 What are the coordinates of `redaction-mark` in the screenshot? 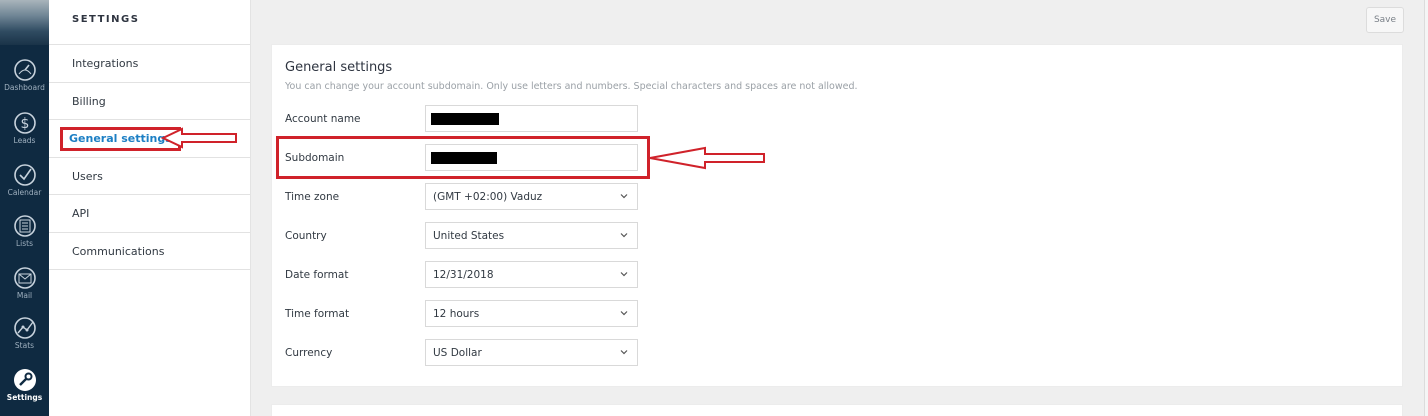 It's located at (465, 119).